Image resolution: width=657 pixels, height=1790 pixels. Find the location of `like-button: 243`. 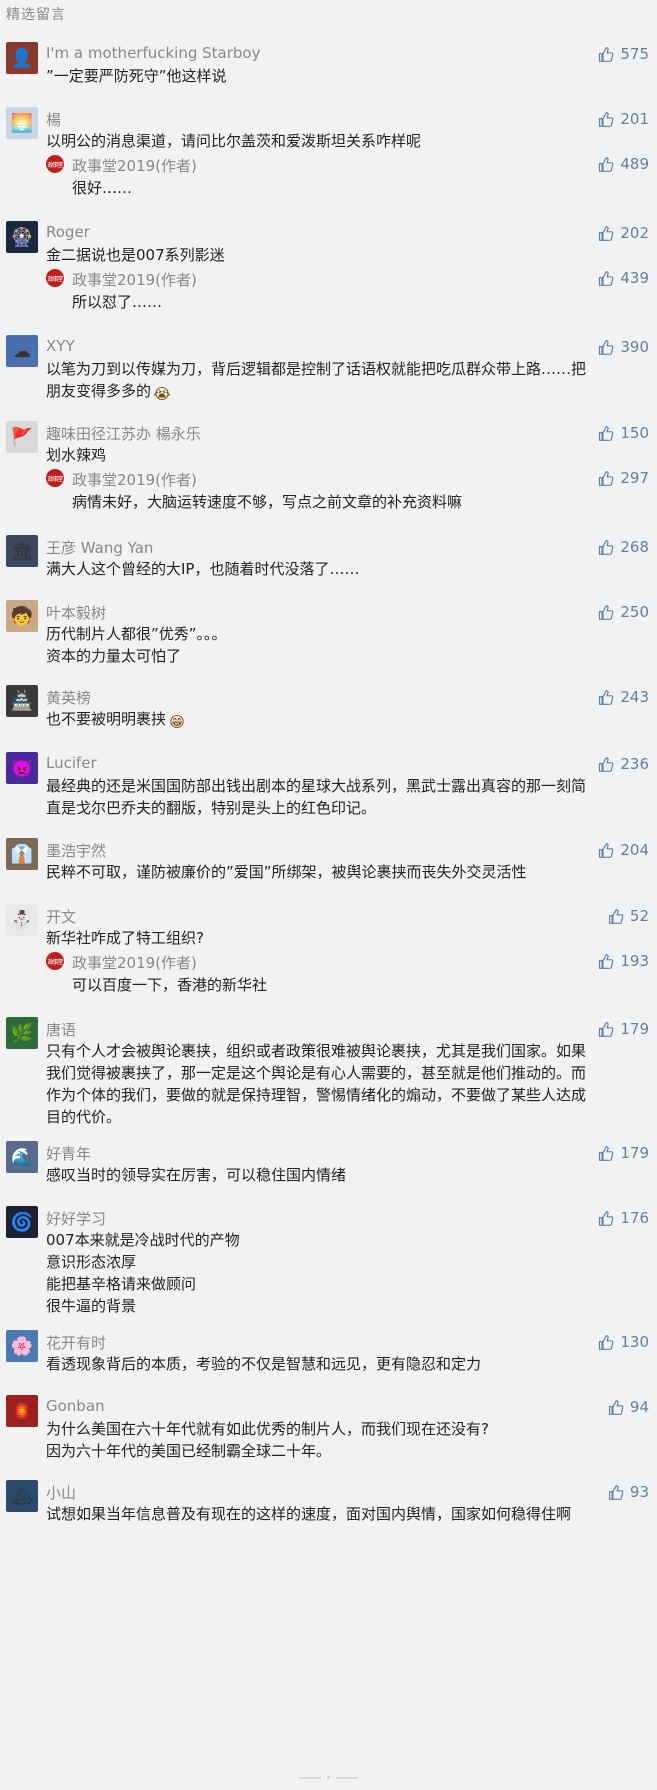

like-button: 243 is located at coordinates (623, 697).